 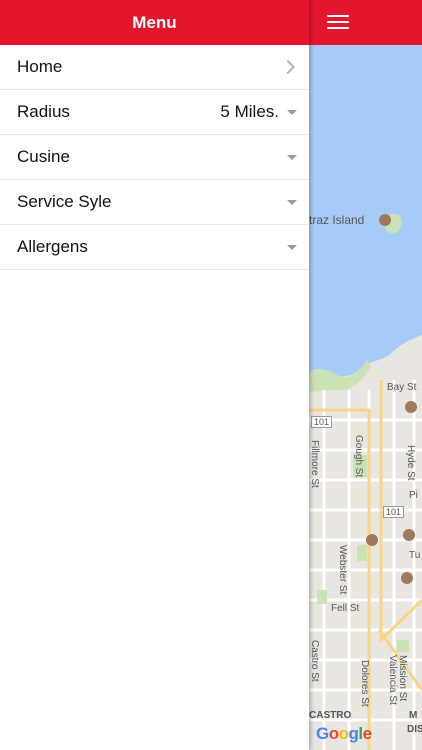 What do you see at coordinates (365, 22) in the screenshot?
I see `map-header-bar` at bounding box center [365, 22].